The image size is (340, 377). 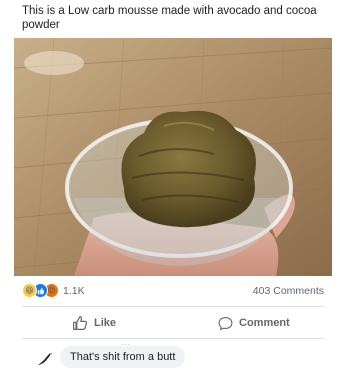 What do you see at coordinates (288, 291) in the screenshot?
I see `comments-count: 403 Comments` at bounding box center [288, 291].